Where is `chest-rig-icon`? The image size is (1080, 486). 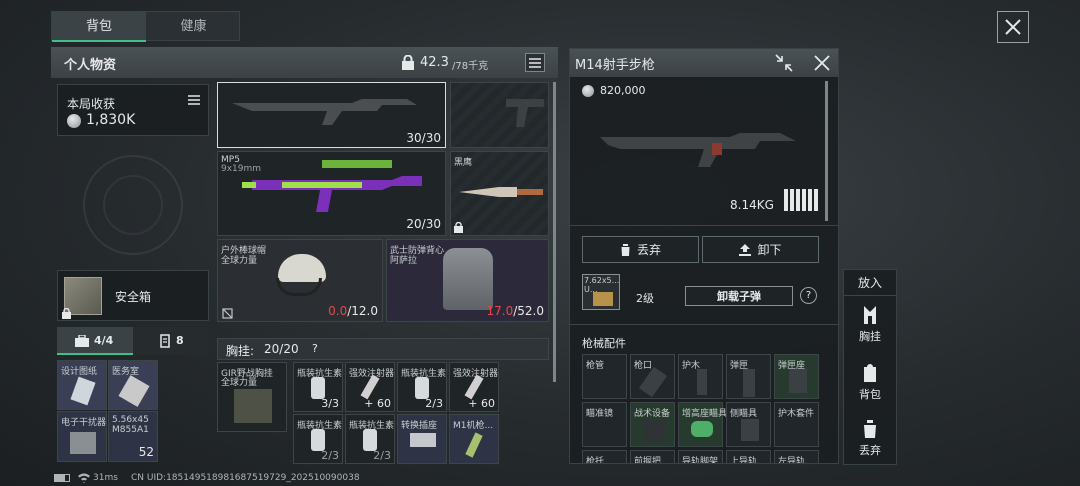 chest-rig-icon is located at coordinates (870, 315).